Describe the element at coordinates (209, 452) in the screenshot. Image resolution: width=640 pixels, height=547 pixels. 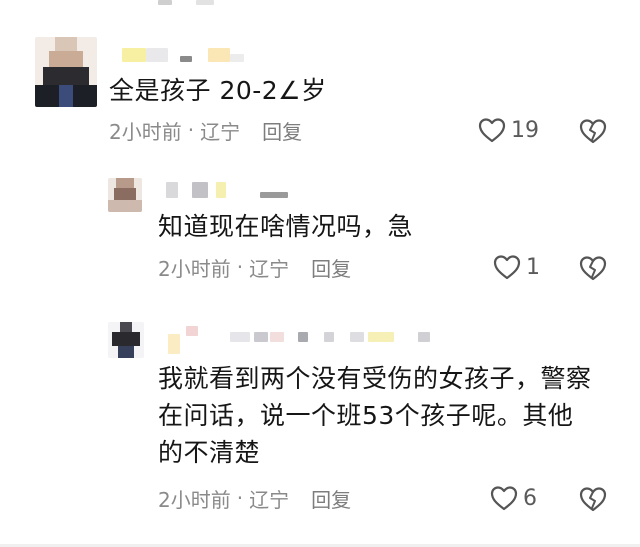
I see `comment-text-line: 的不清楚` at that location.